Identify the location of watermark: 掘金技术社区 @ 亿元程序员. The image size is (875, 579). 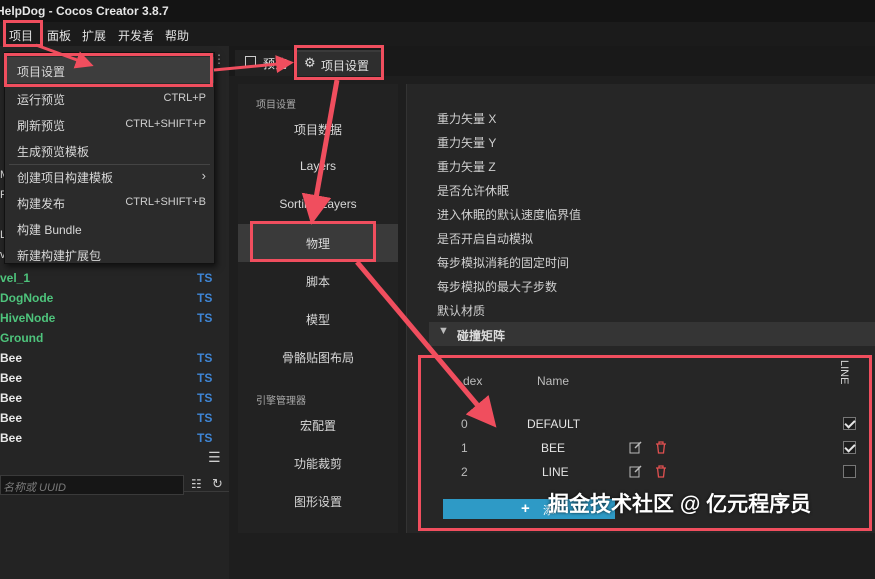
(680, 504).